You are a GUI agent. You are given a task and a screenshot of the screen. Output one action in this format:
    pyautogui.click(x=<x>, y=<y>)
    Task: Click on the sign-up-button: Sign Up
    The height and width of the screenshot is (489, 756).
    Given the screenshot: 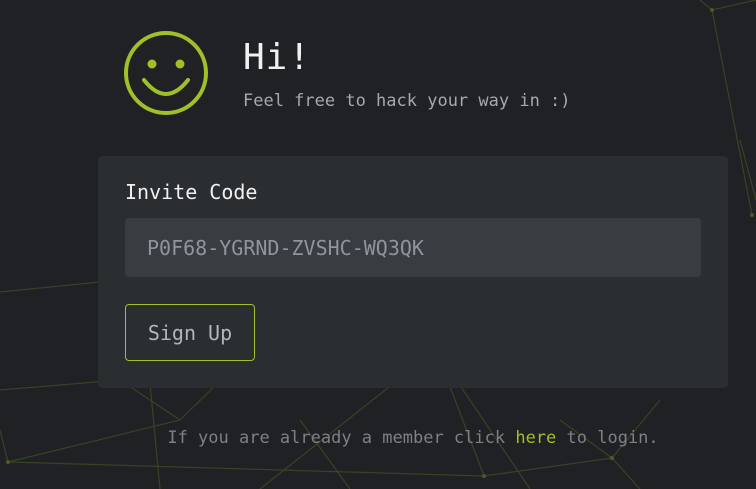 What is the action you would take?
    pyautogui.click(x=190, y=332)
    